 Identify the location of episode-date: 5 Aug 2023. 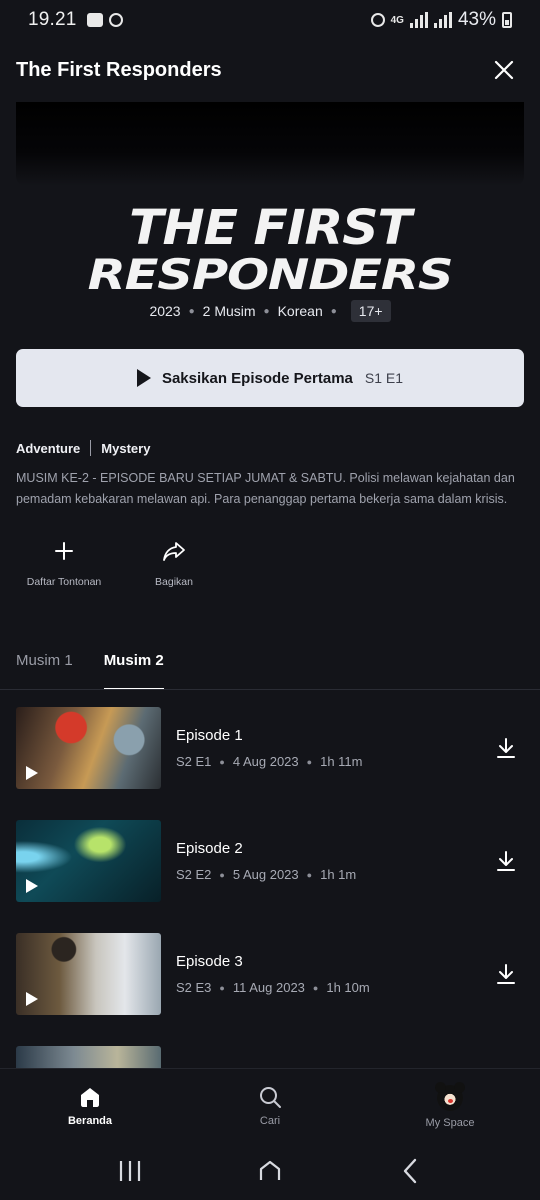
(265, 874).